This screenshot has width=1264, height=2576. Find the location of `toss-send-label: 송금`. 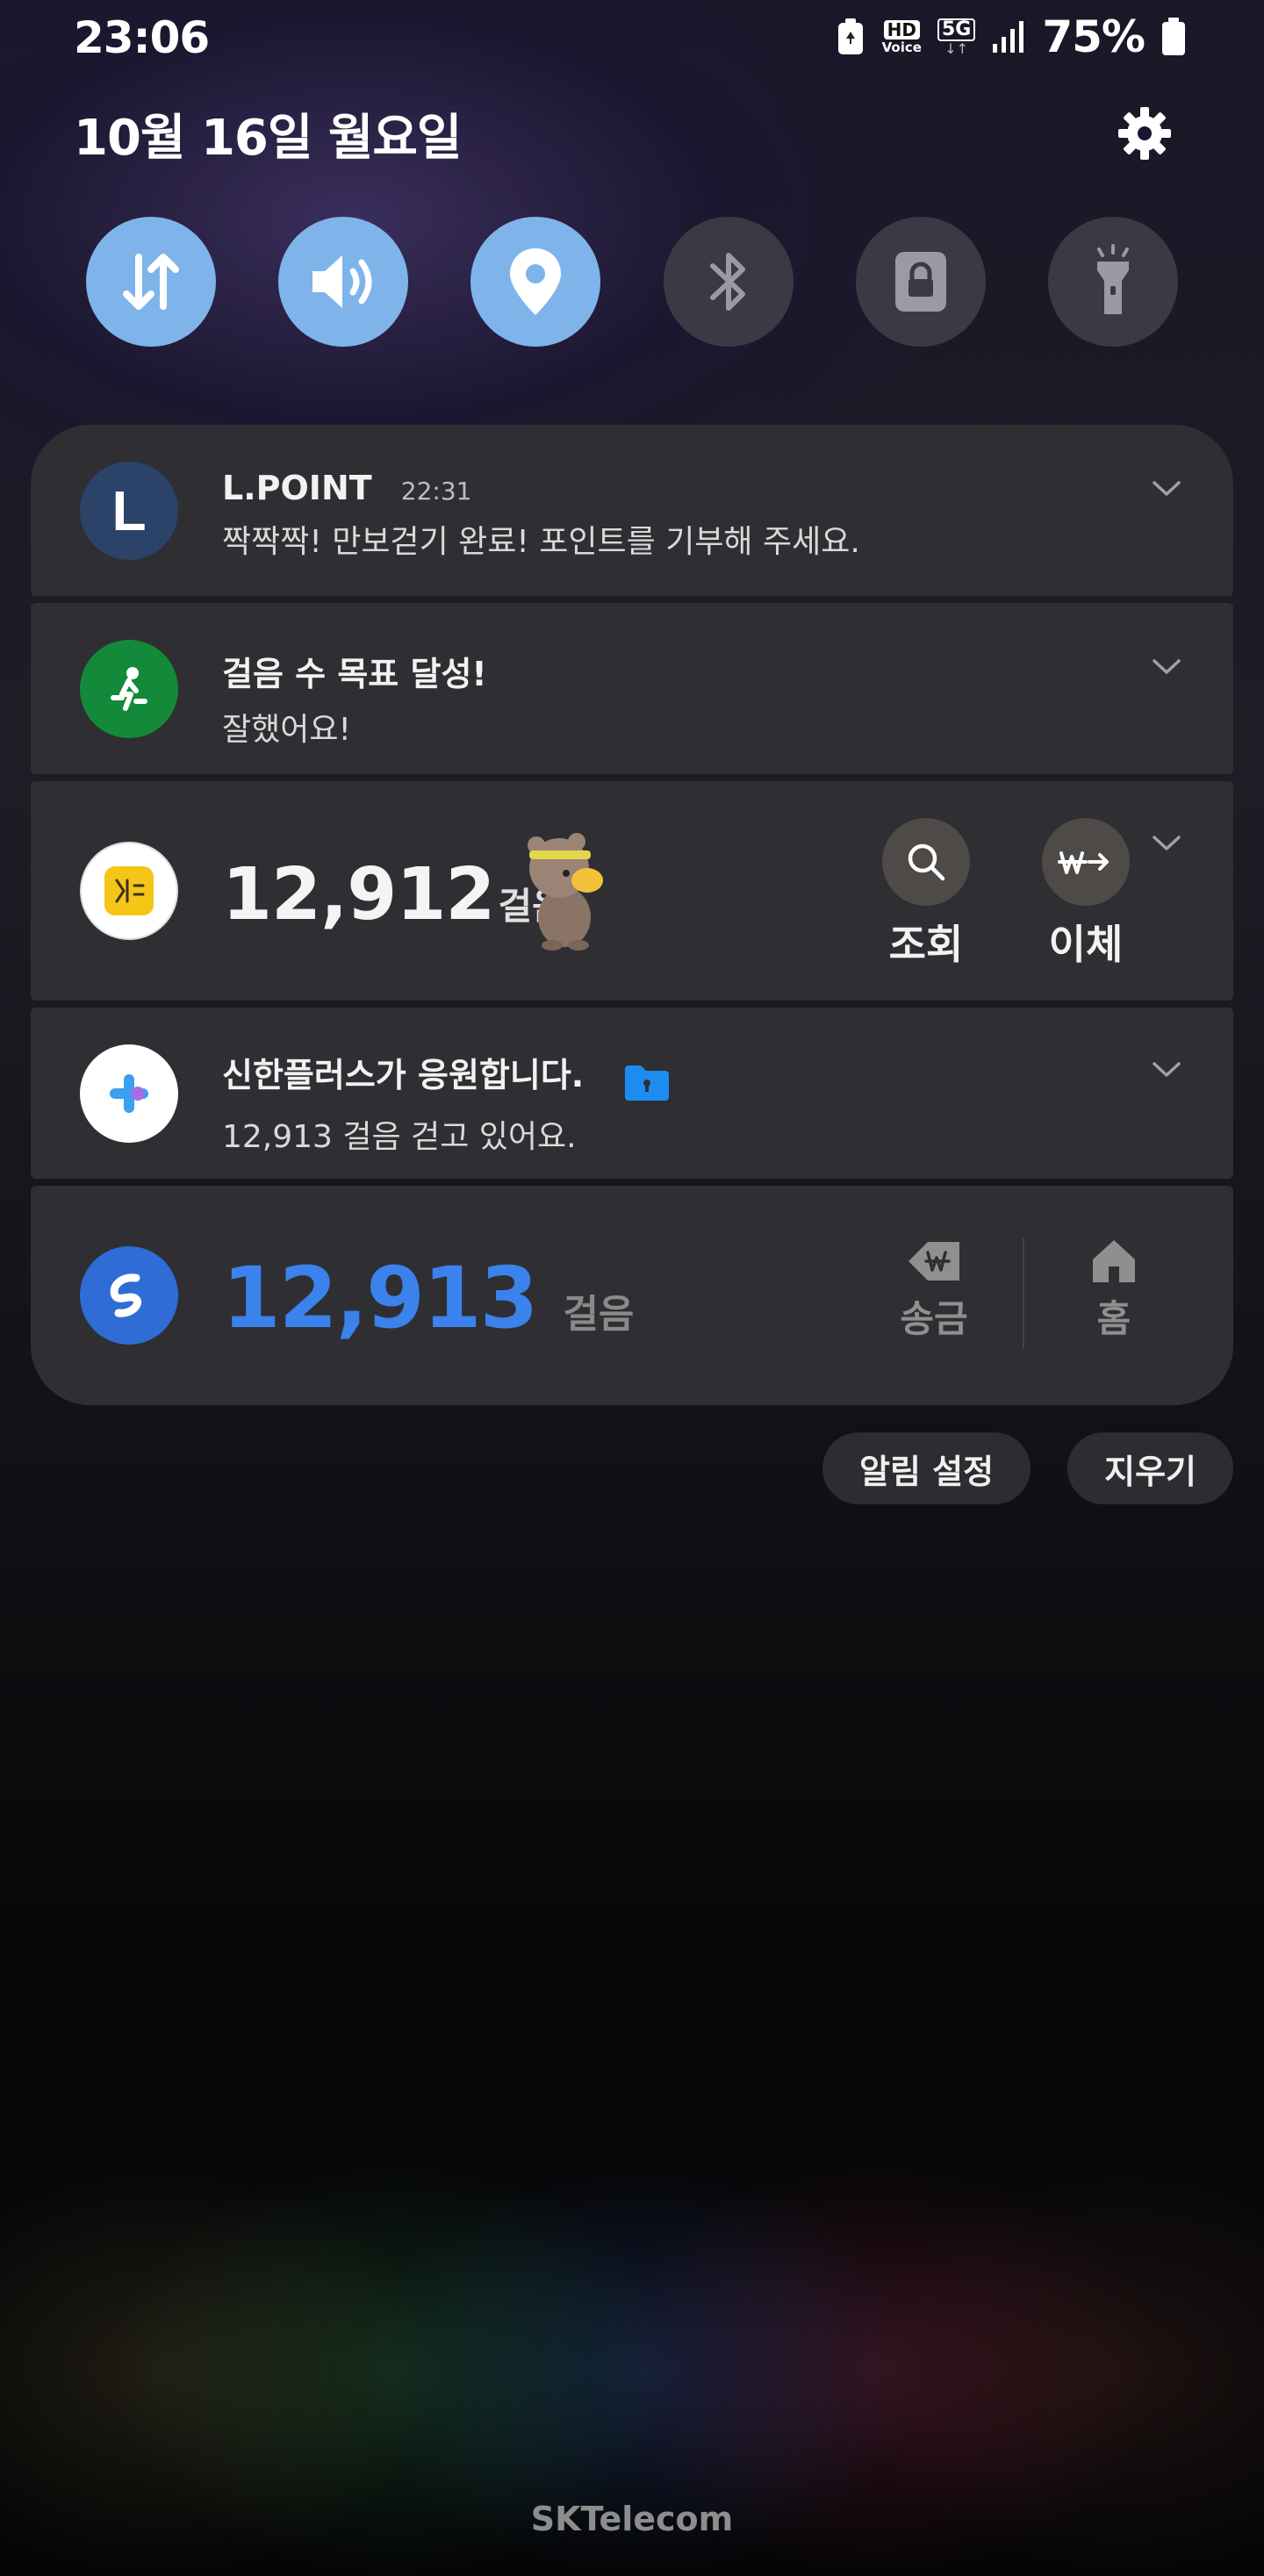

toss-send-label: 송금 is located at coordinates (934, 1318).